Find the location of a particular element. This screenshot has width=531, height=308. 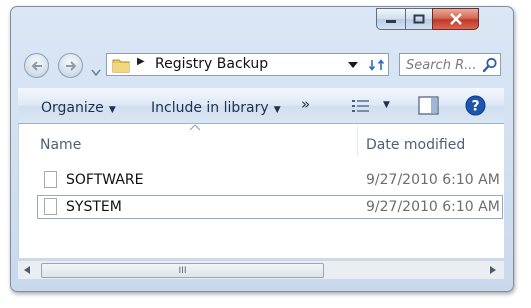

recent-pages-dropdown is located at coordinates (96, 71).